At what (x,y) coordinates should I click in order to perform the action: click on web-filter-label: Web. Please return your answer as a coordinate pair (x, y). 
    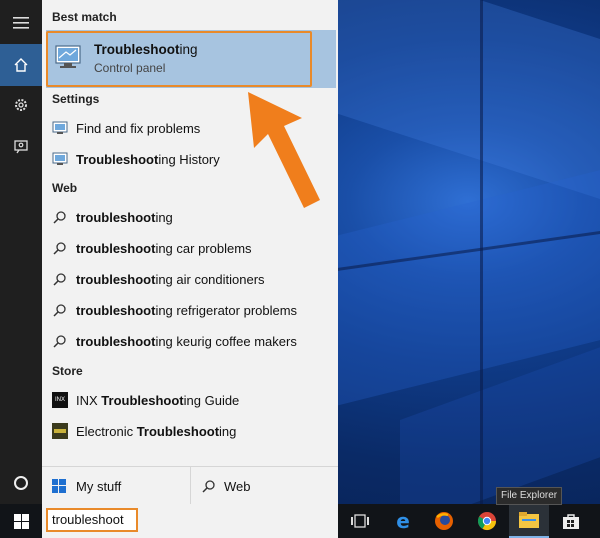
    Looking at the image, I should click on (237, 486).